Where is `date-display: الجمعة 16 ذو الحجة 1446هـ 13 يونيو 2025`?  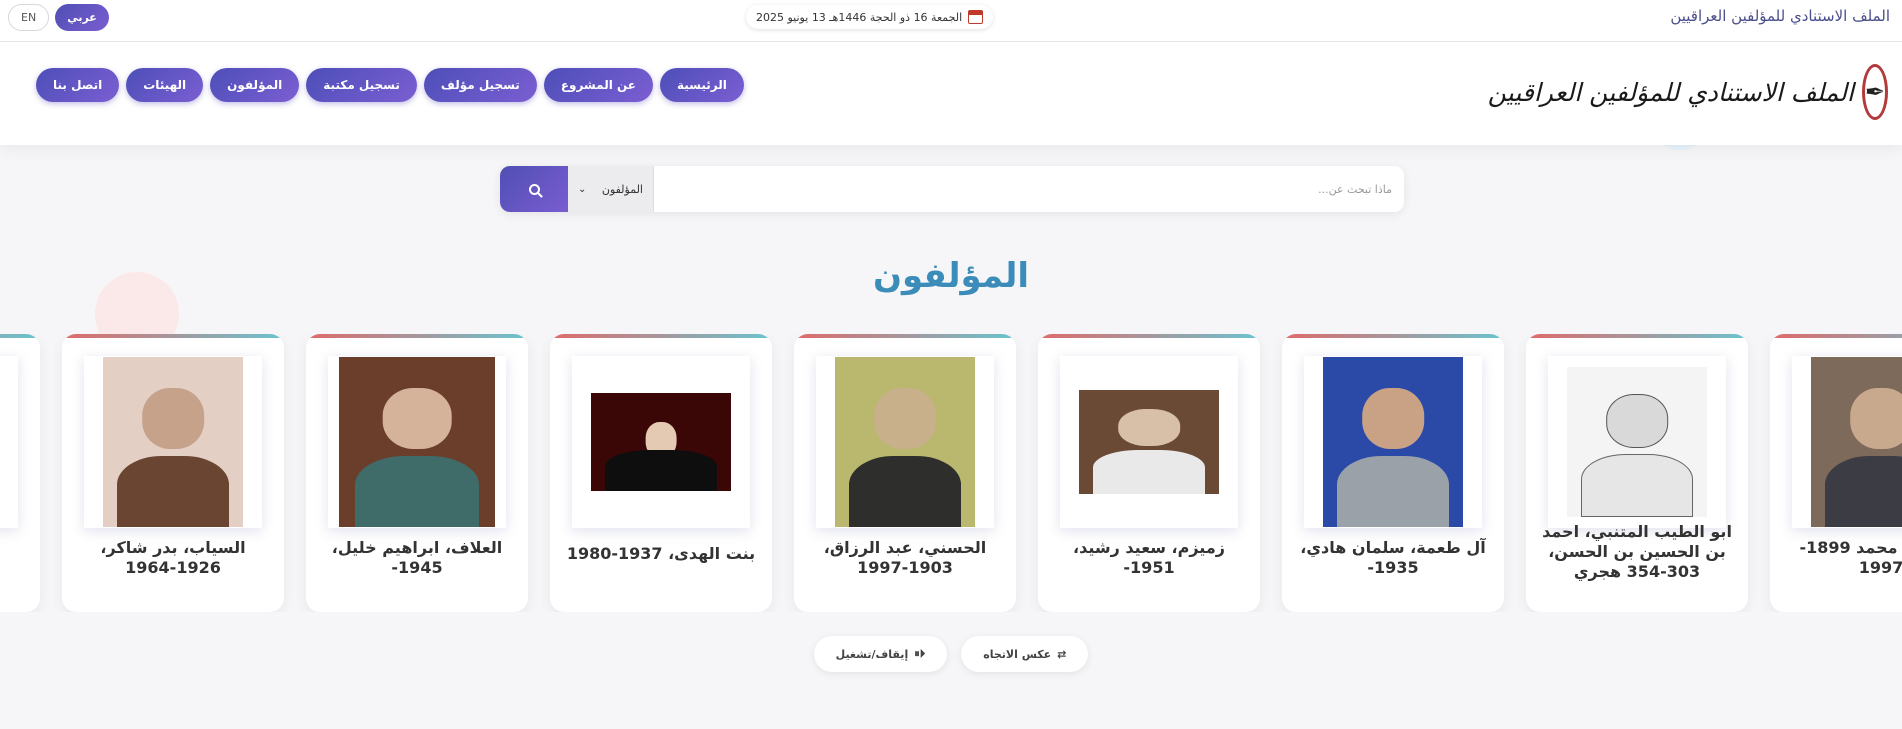
date-display: الجمعة 16 ذو الحجة 1446هـ 13 يونيو 2025 is located at coordinates (870, 17).